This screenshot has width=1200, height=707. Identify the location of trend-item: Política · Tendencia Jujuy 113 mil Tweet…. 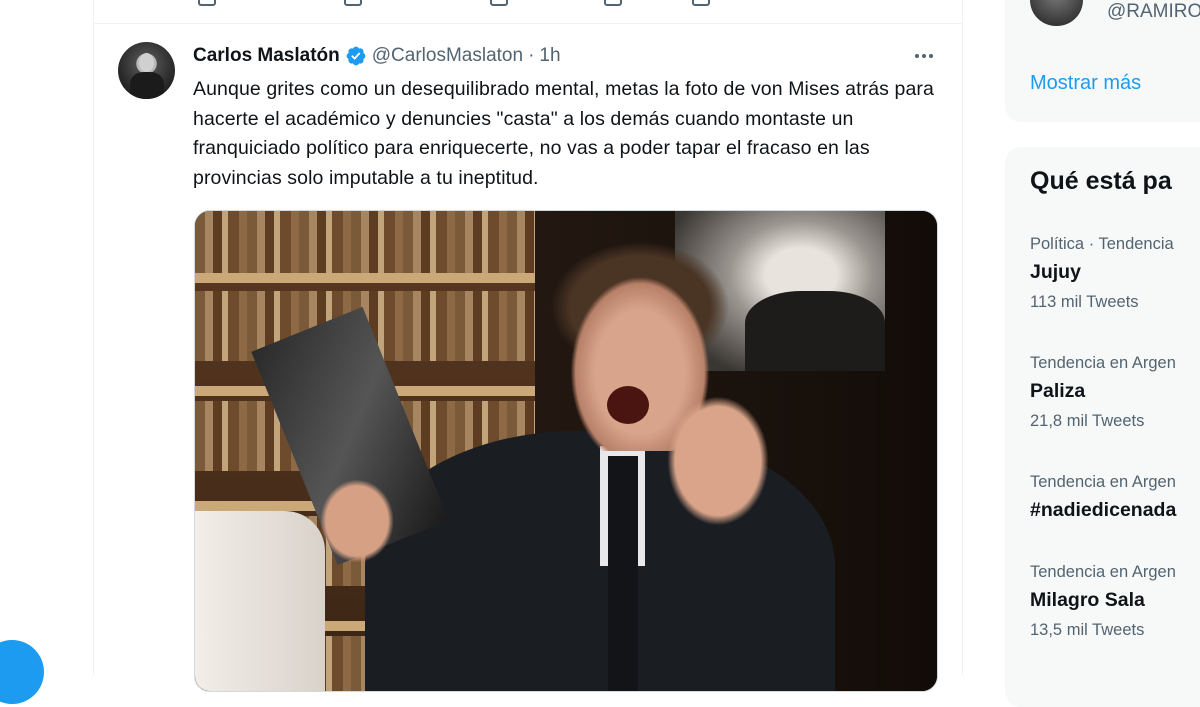
(1115, 273).